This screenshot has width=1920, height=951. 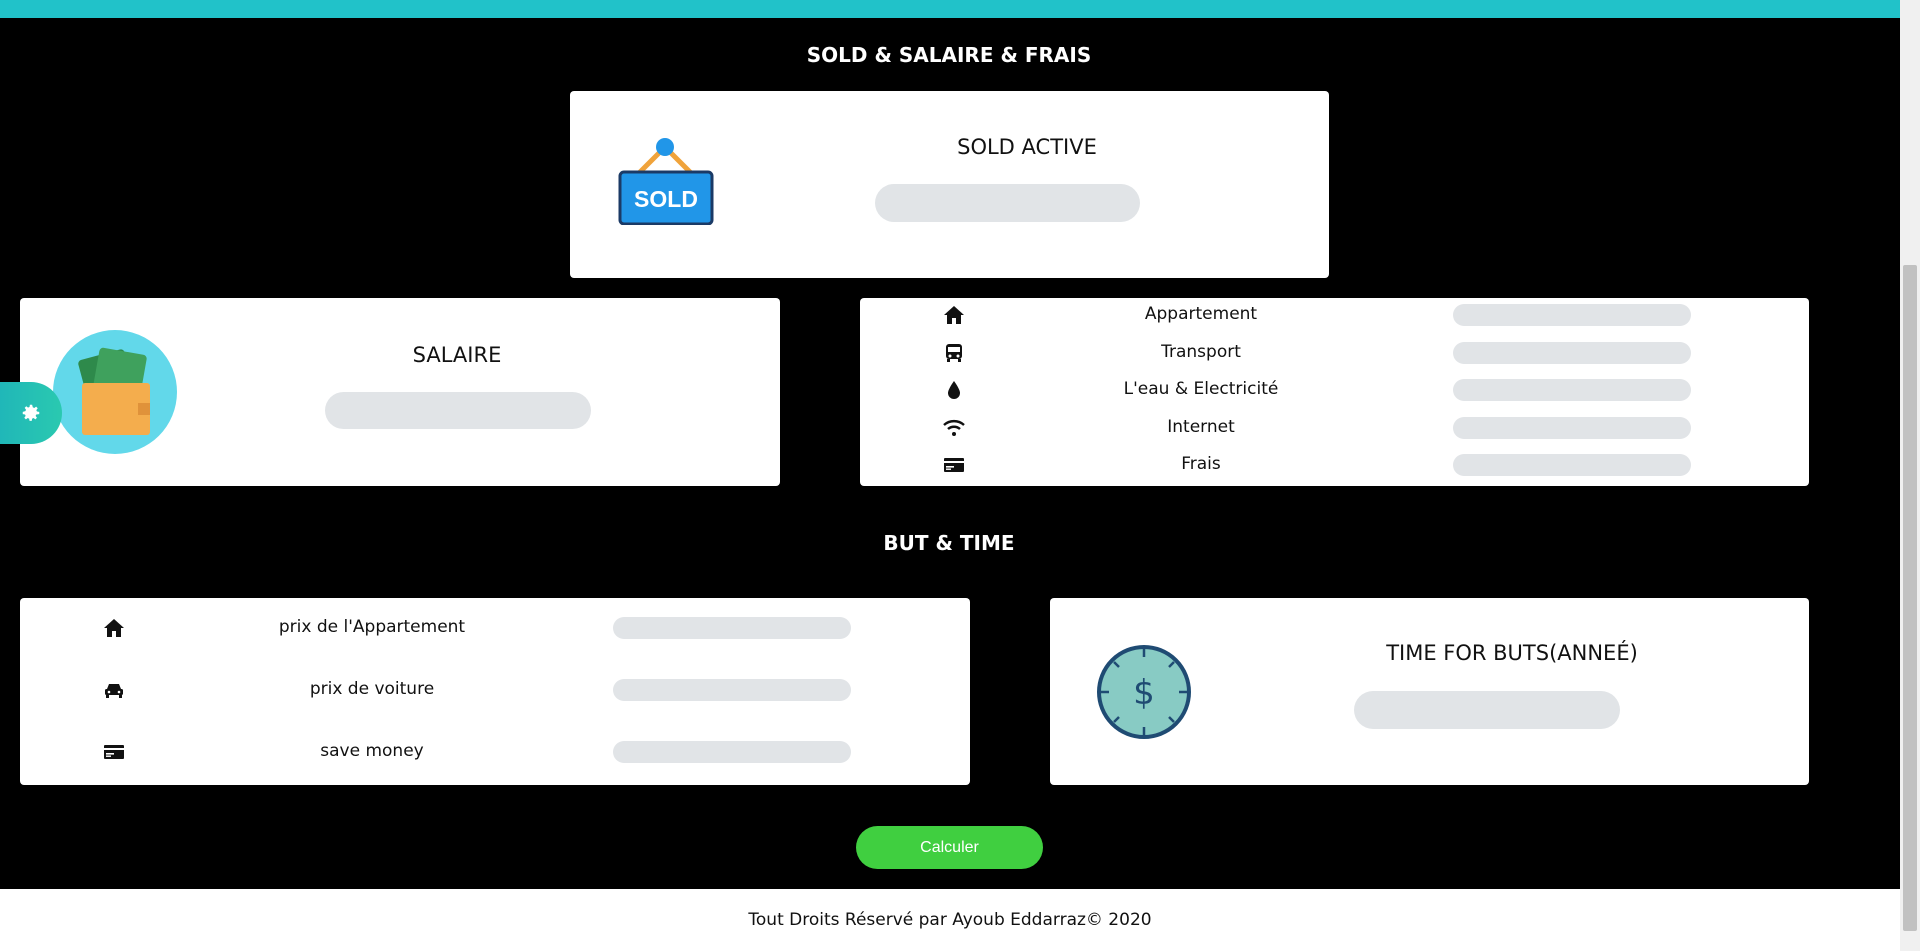 I want to click on bus-icon, so click(x=954, y=353).